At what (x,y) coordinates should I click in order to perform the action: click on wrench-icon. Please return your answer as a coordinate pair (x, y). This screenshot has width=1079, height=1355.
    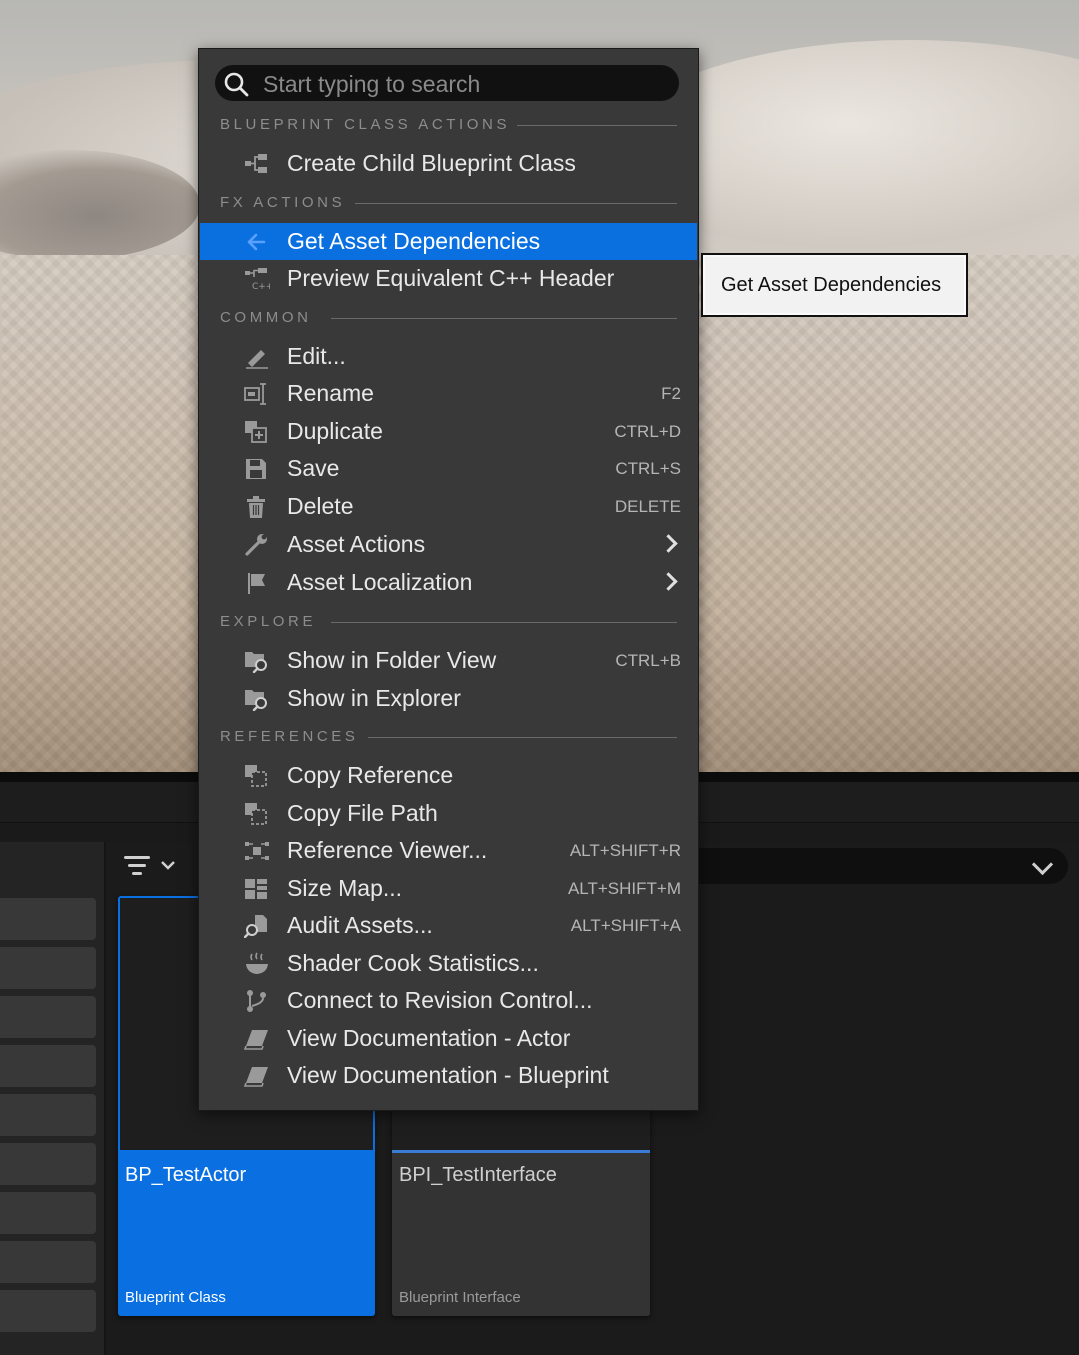
    Looking at the image, I should click on (256, 545).